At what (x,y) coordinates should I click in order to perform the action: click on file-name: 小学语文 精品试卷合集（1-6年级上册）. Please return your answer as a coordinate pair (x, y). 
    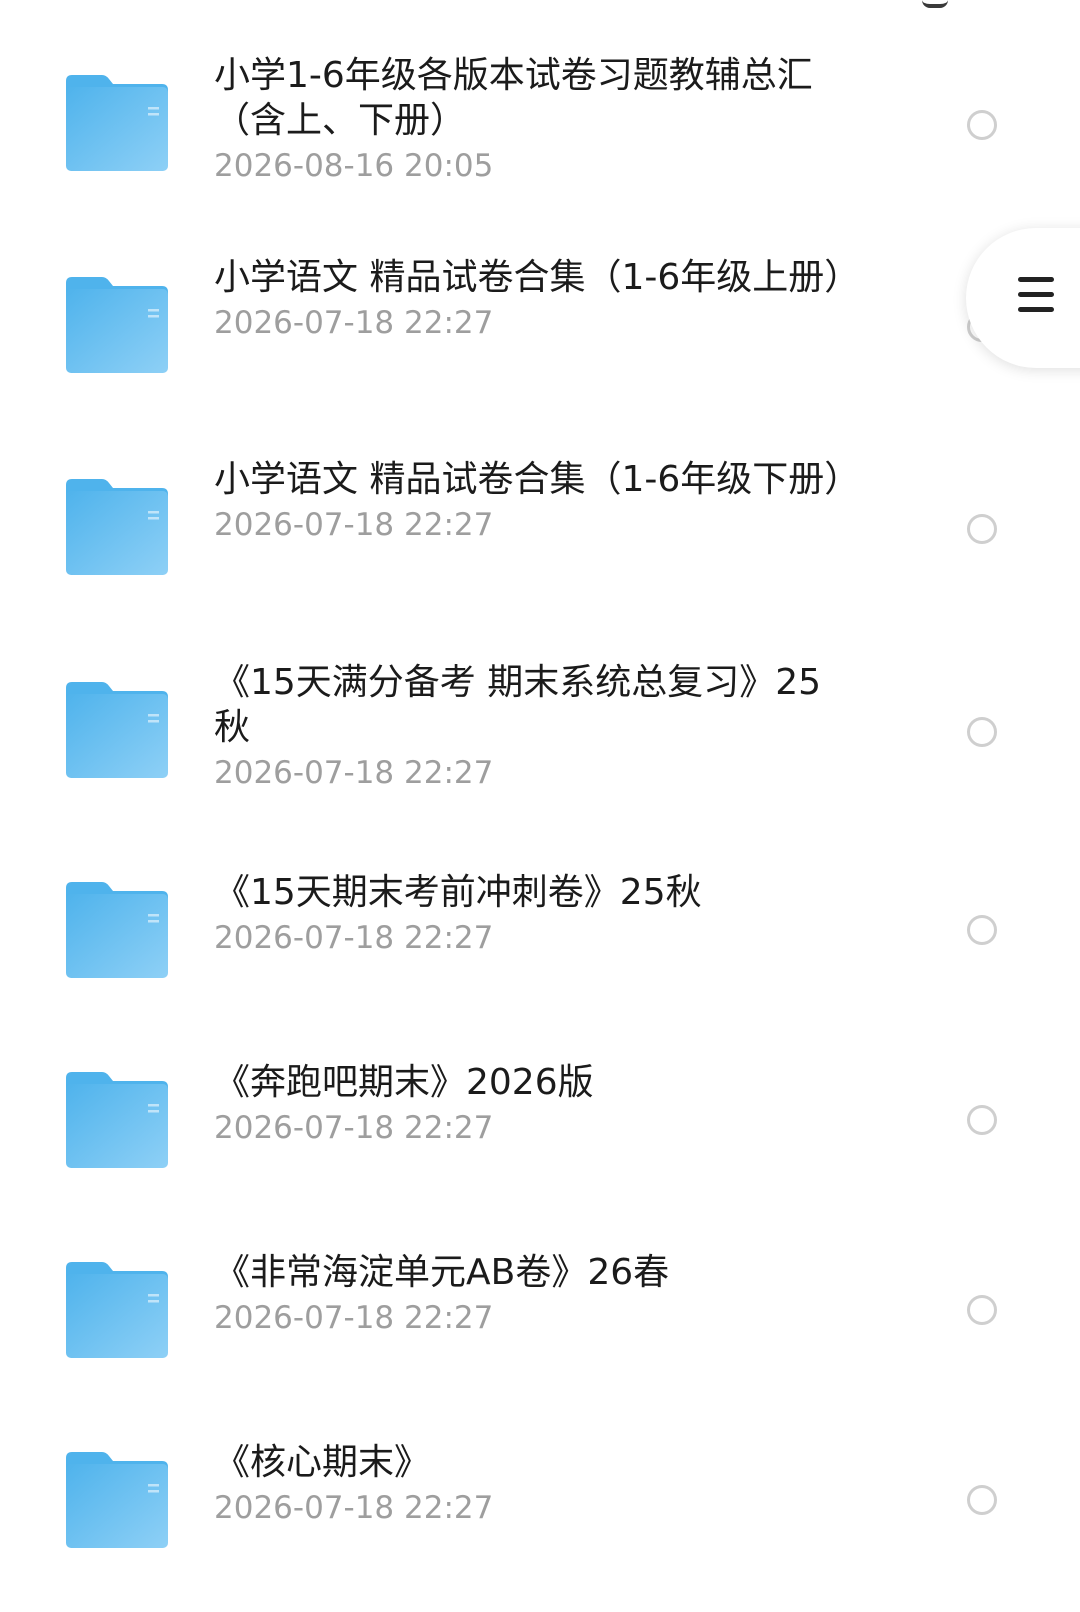
    Looking at the image, I should click on (537, 277).